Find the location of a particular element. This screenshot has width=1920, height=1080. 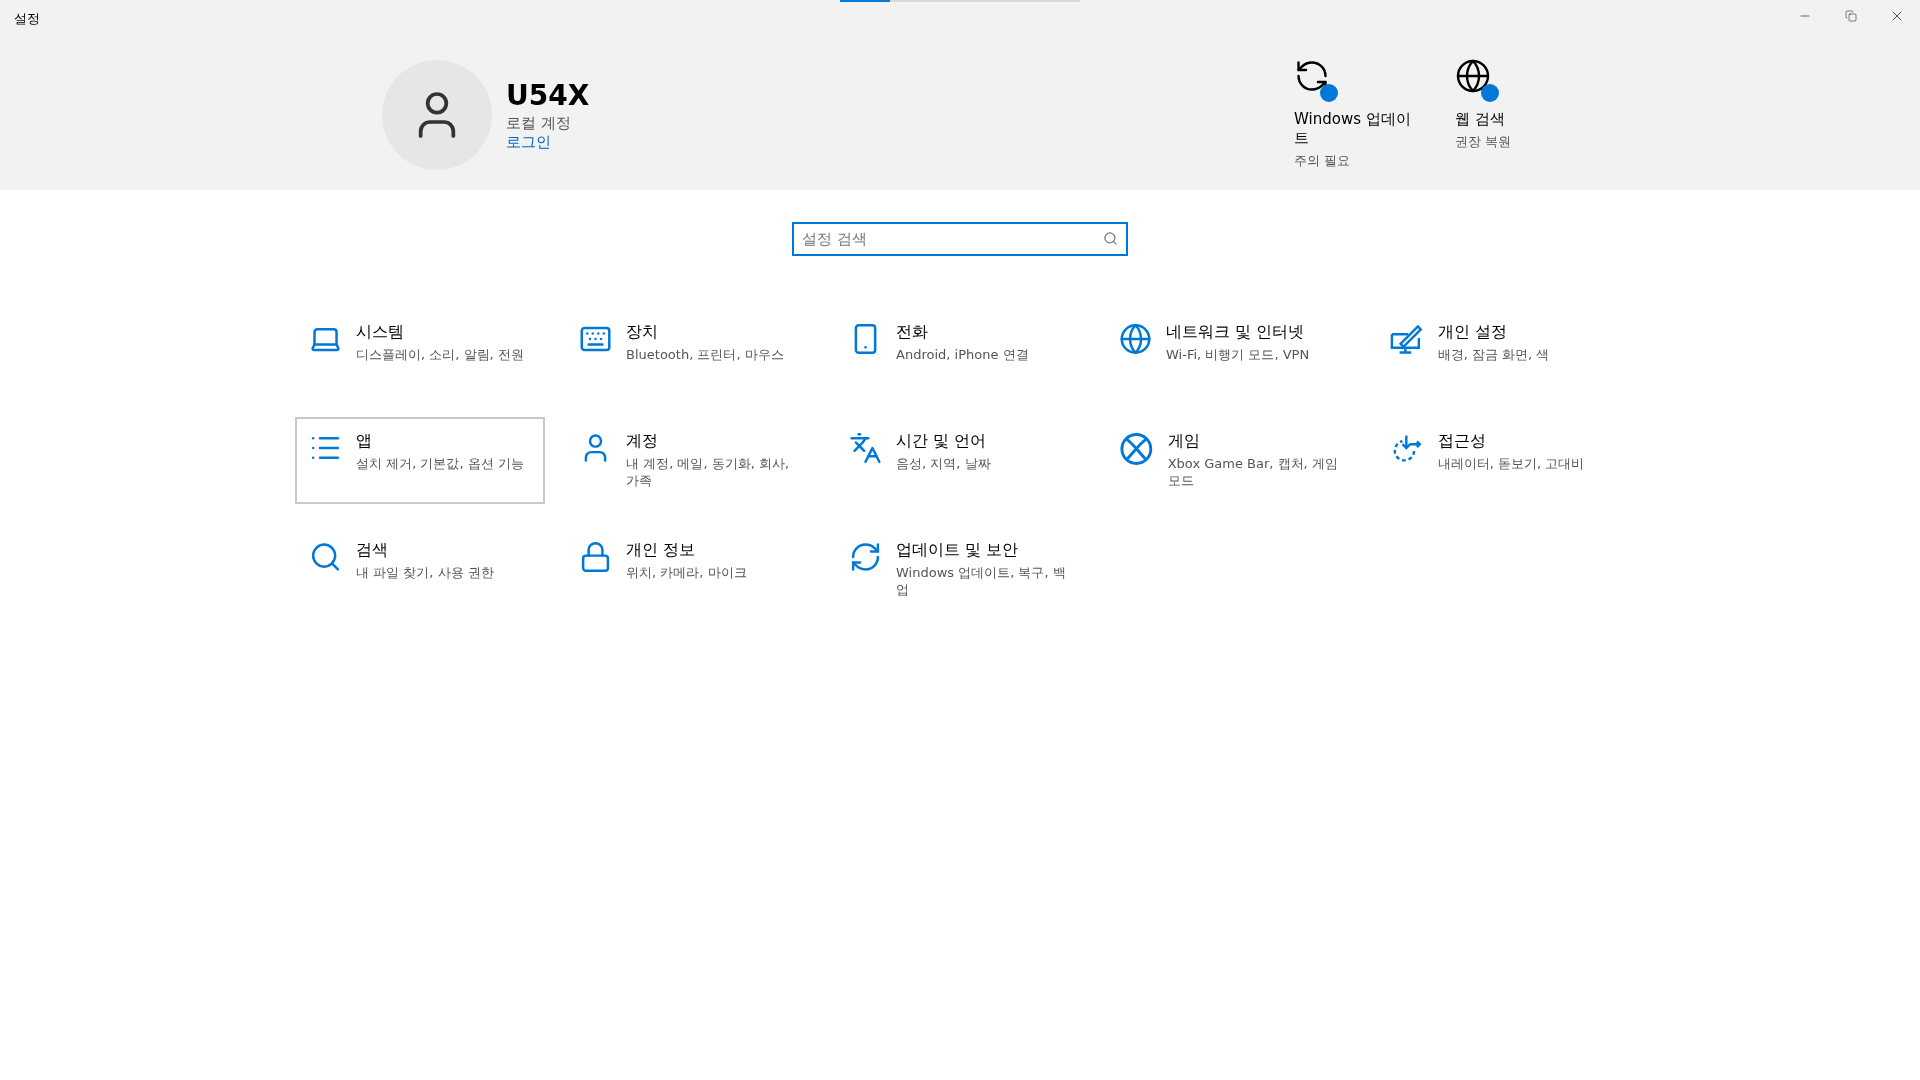

status-subtitle: 주의 필요 is located at coordinates (1322, 161).